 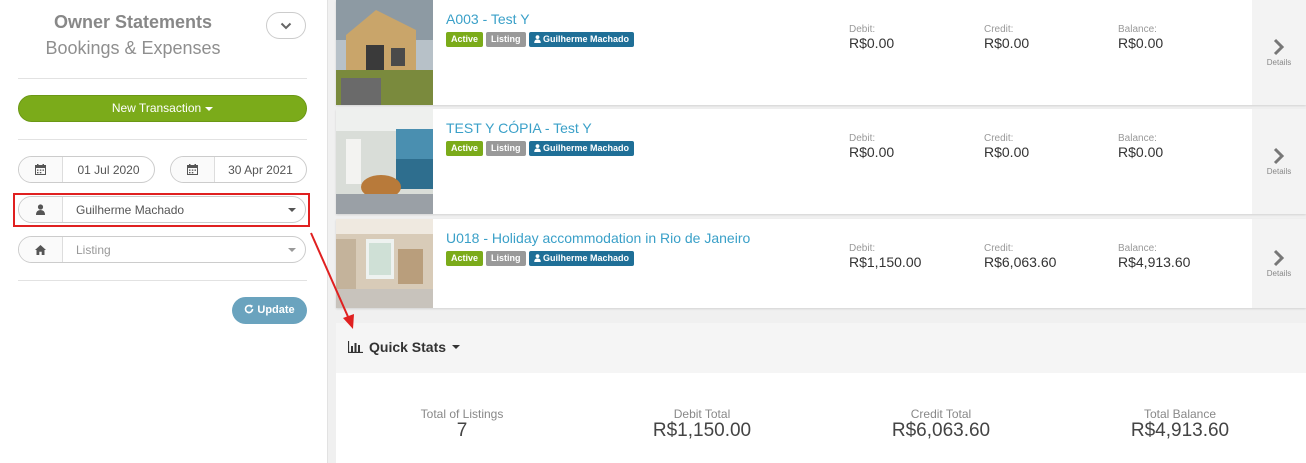 What do you see at coordinates (941, 424) in the screenshot?
I see `stat-credit-total: Credit Total R$6,063.60` at bounding box center [941, 424].